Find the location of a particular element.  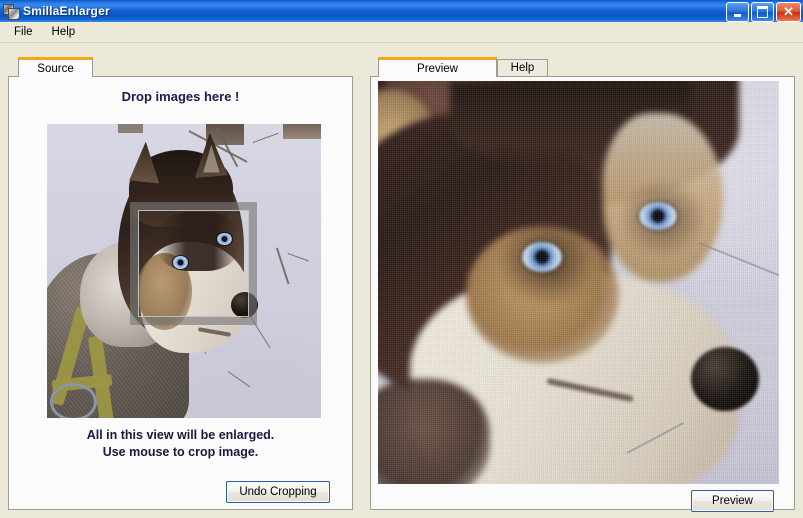

tab-help: Help is located at coordinates (522, 68).